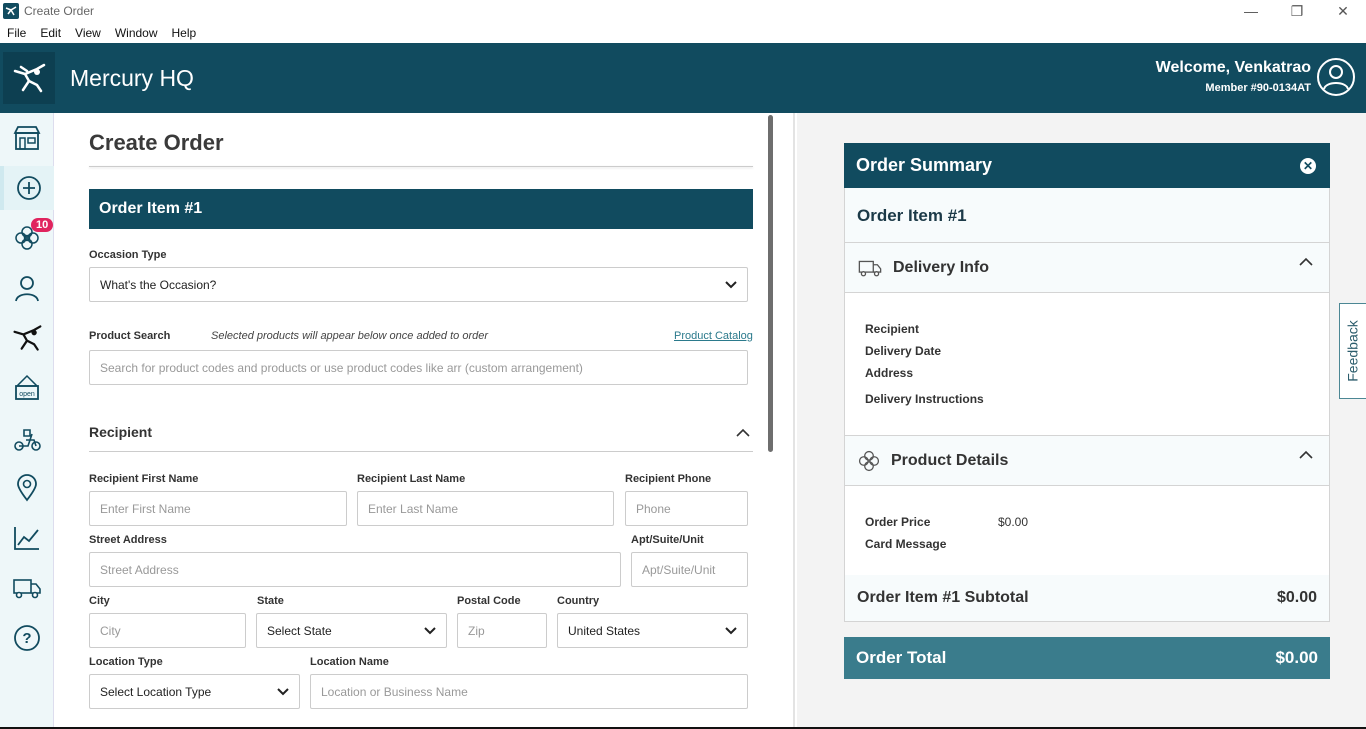 The image size is (1366, 729). Describe the element at coordinates (1297, 11) in the screenshot. I see `restore-button: ❐` at that location.